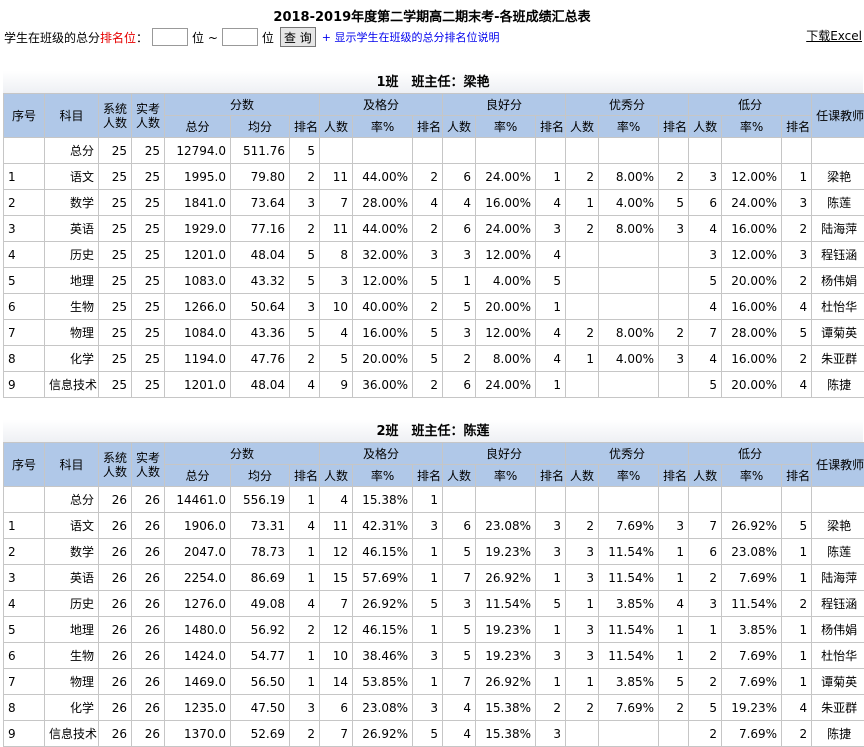 Image resolution: width=864 pixels, height=747 pixels. I want to click on cell-good-rate: 24.00%, so click(506, 228).